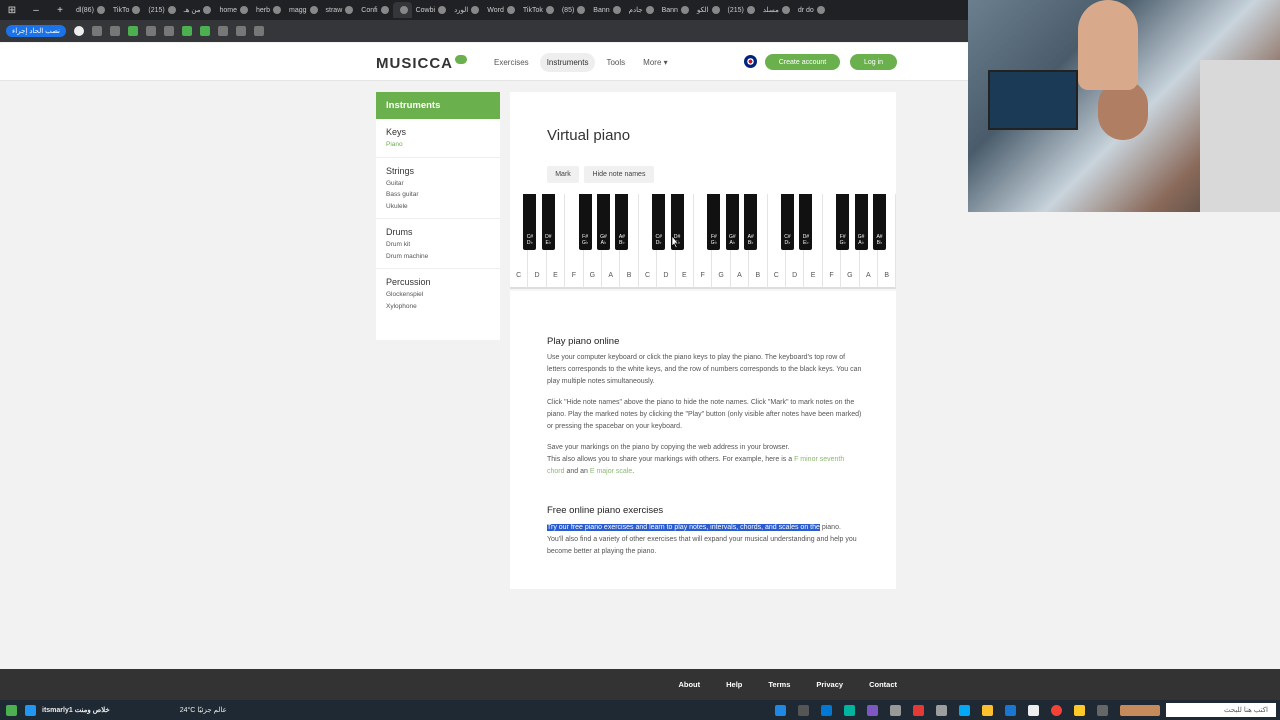 This screenshot has height=720, width=1280. I want to click on musicca-logo: MUSICCA, so click(421, 63).